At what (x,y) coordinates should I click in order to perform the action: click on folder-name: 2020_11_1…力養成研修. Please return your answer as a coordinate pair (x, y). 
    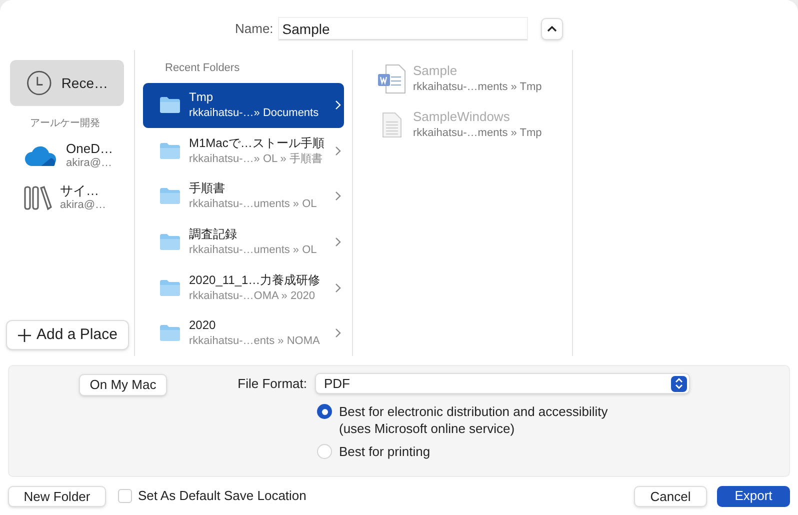
    Looking at the image, I should click on (254, 280).